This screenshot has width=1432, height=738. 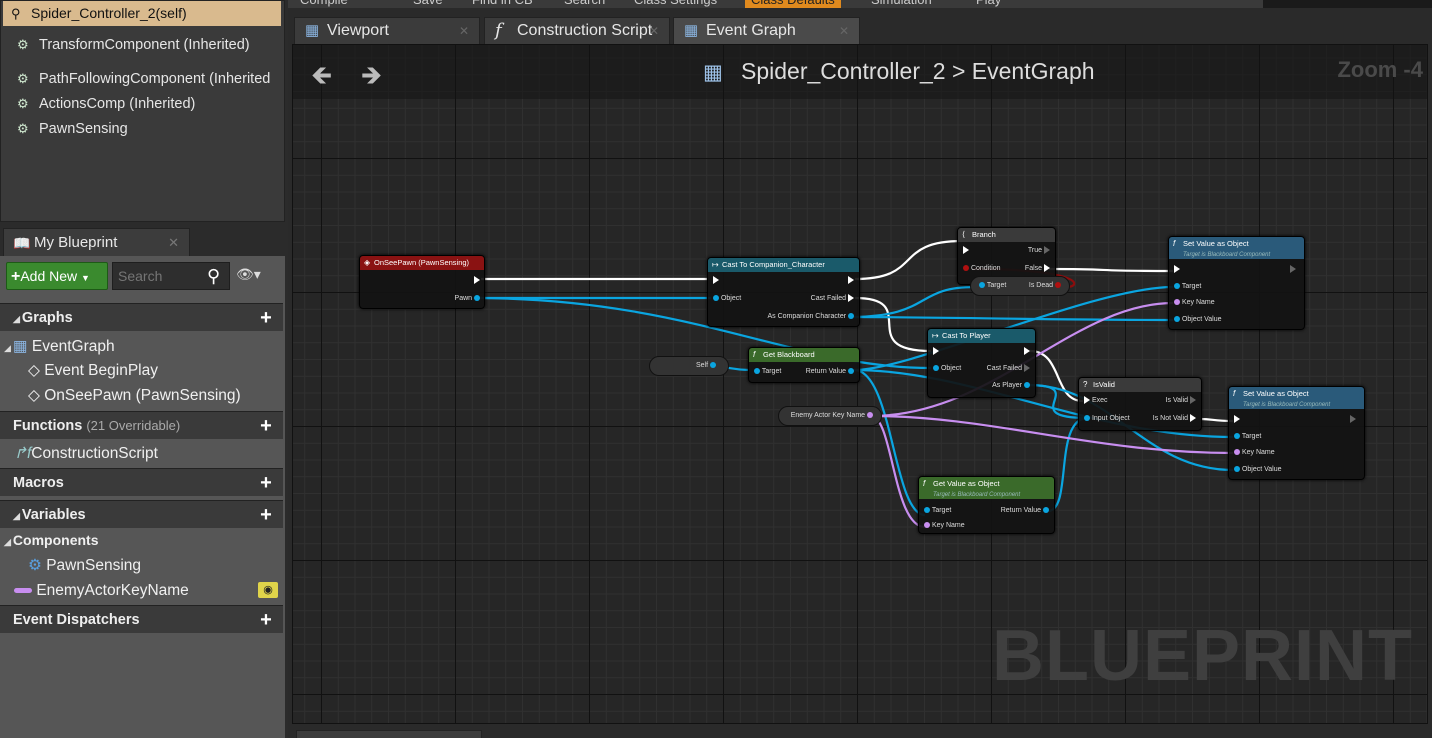 What do you see at coordinates (51, 540) in the screenshot?
I see `category-components: ◢ Components` at bounding box center [51, 540].